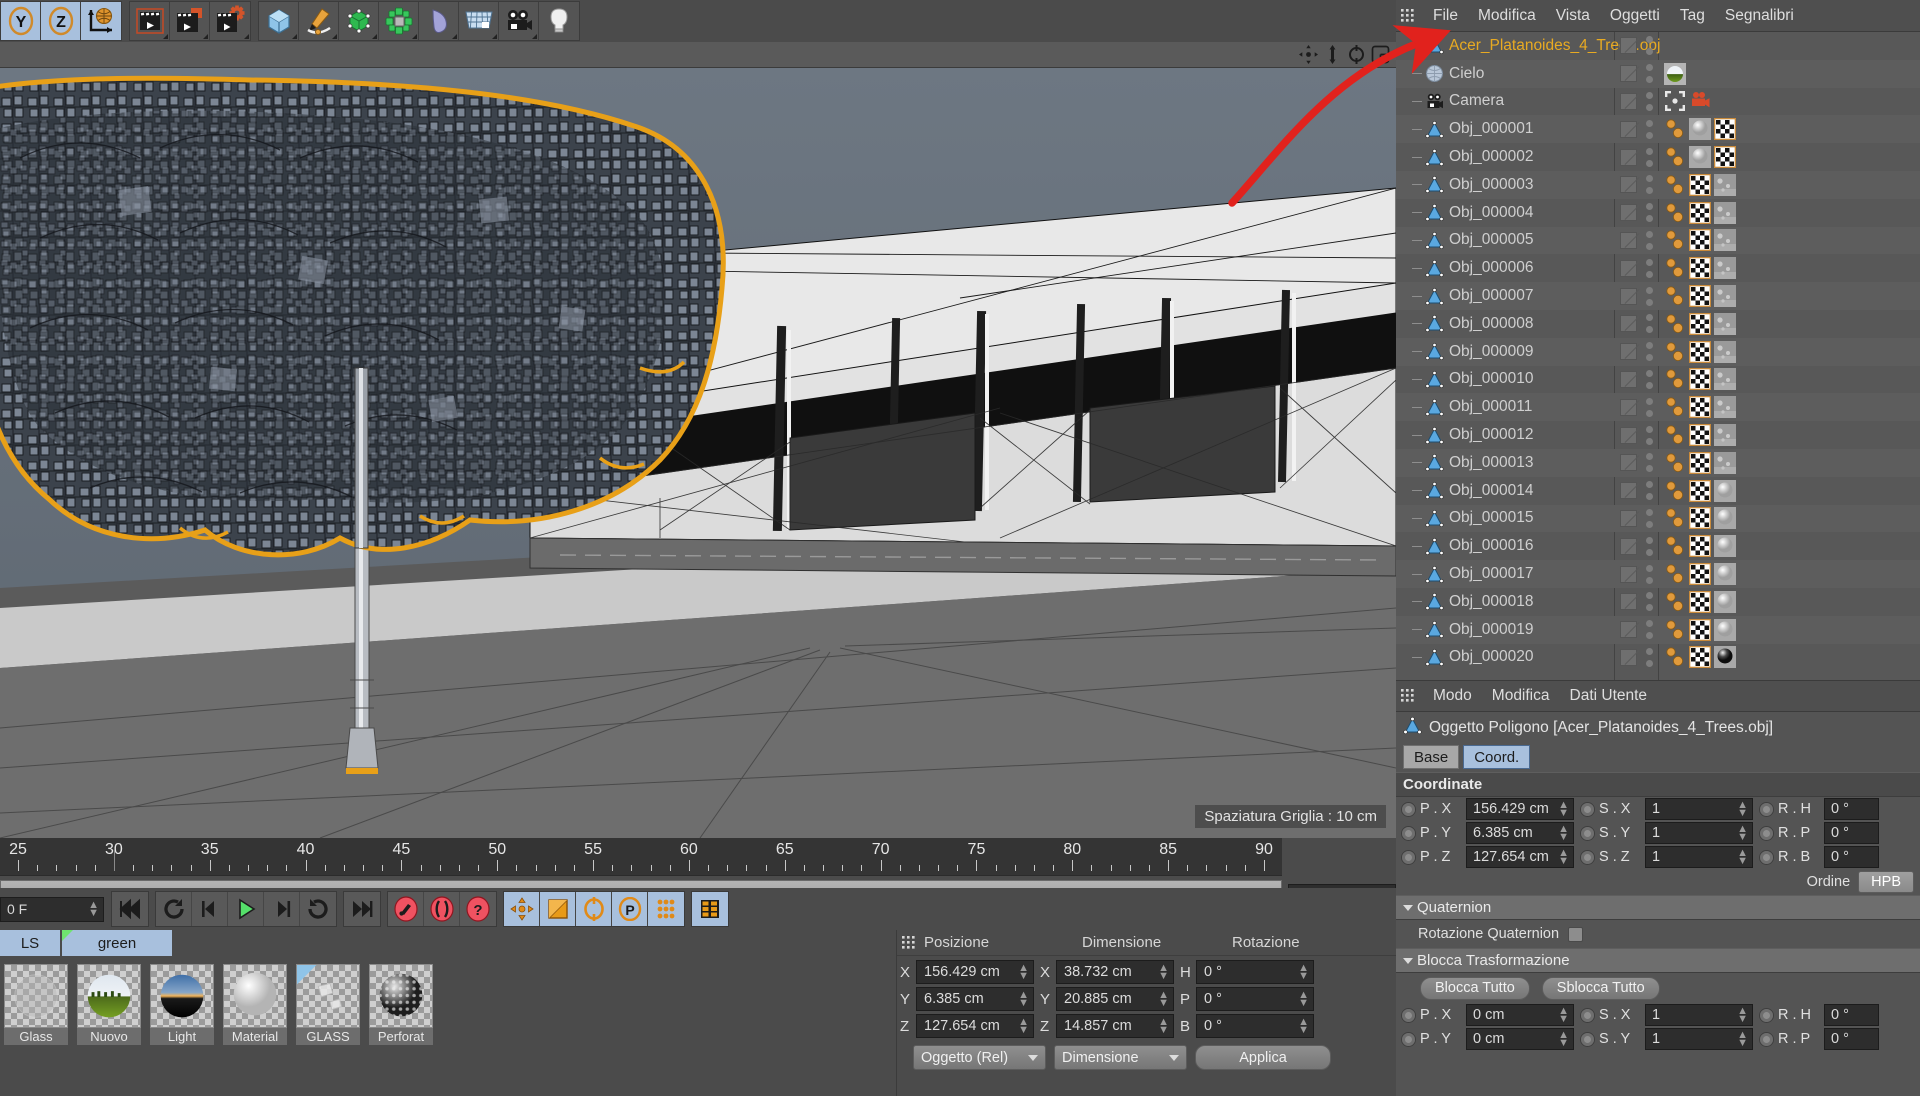 This screenshot has height=1096, width=1920. Describe the element at coordinates (1308, 54) in the screenshot. I see `move-view-icon` at that location.